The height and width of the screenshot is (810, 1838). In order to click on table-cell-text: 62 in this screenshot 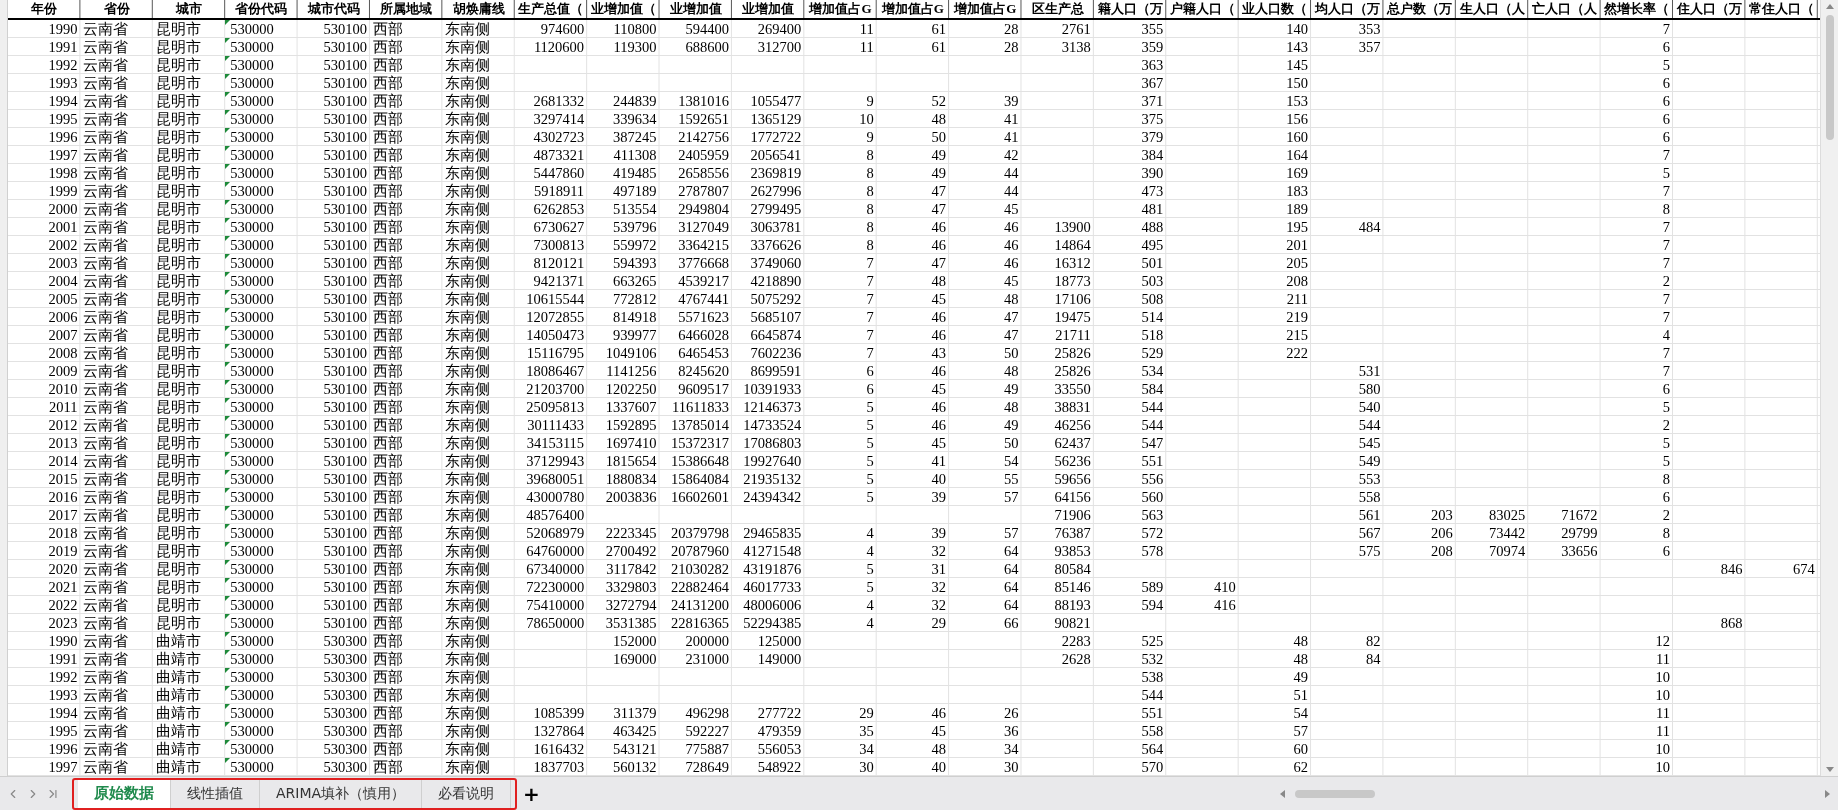, I will do `click(1301, 766)`.